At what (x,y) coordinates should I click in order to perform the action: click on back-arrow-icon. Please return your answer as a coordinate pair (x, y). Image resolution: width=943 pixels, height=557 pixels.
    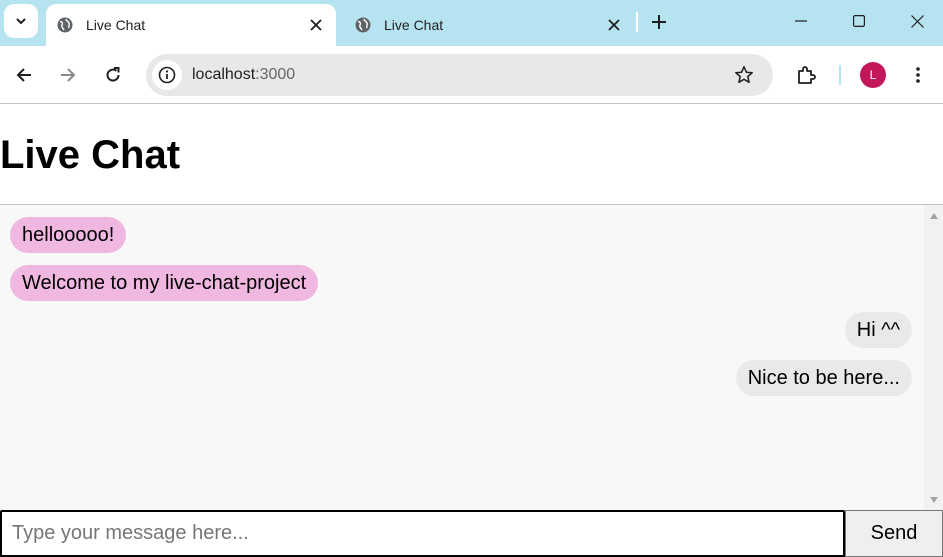
    Looking at the image, I should click on (23, 75).